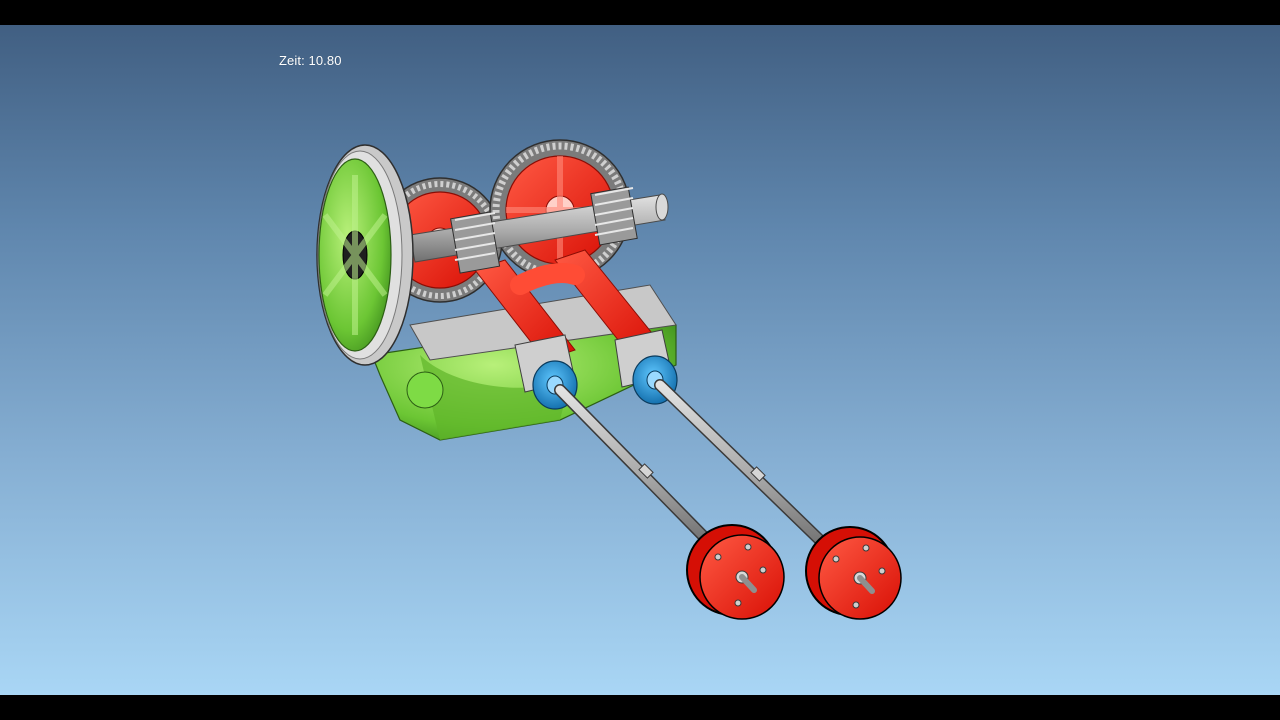  Describe the element at coordinates (365, 255) in the screenshot. I see `flywheel-pulley` at that location.